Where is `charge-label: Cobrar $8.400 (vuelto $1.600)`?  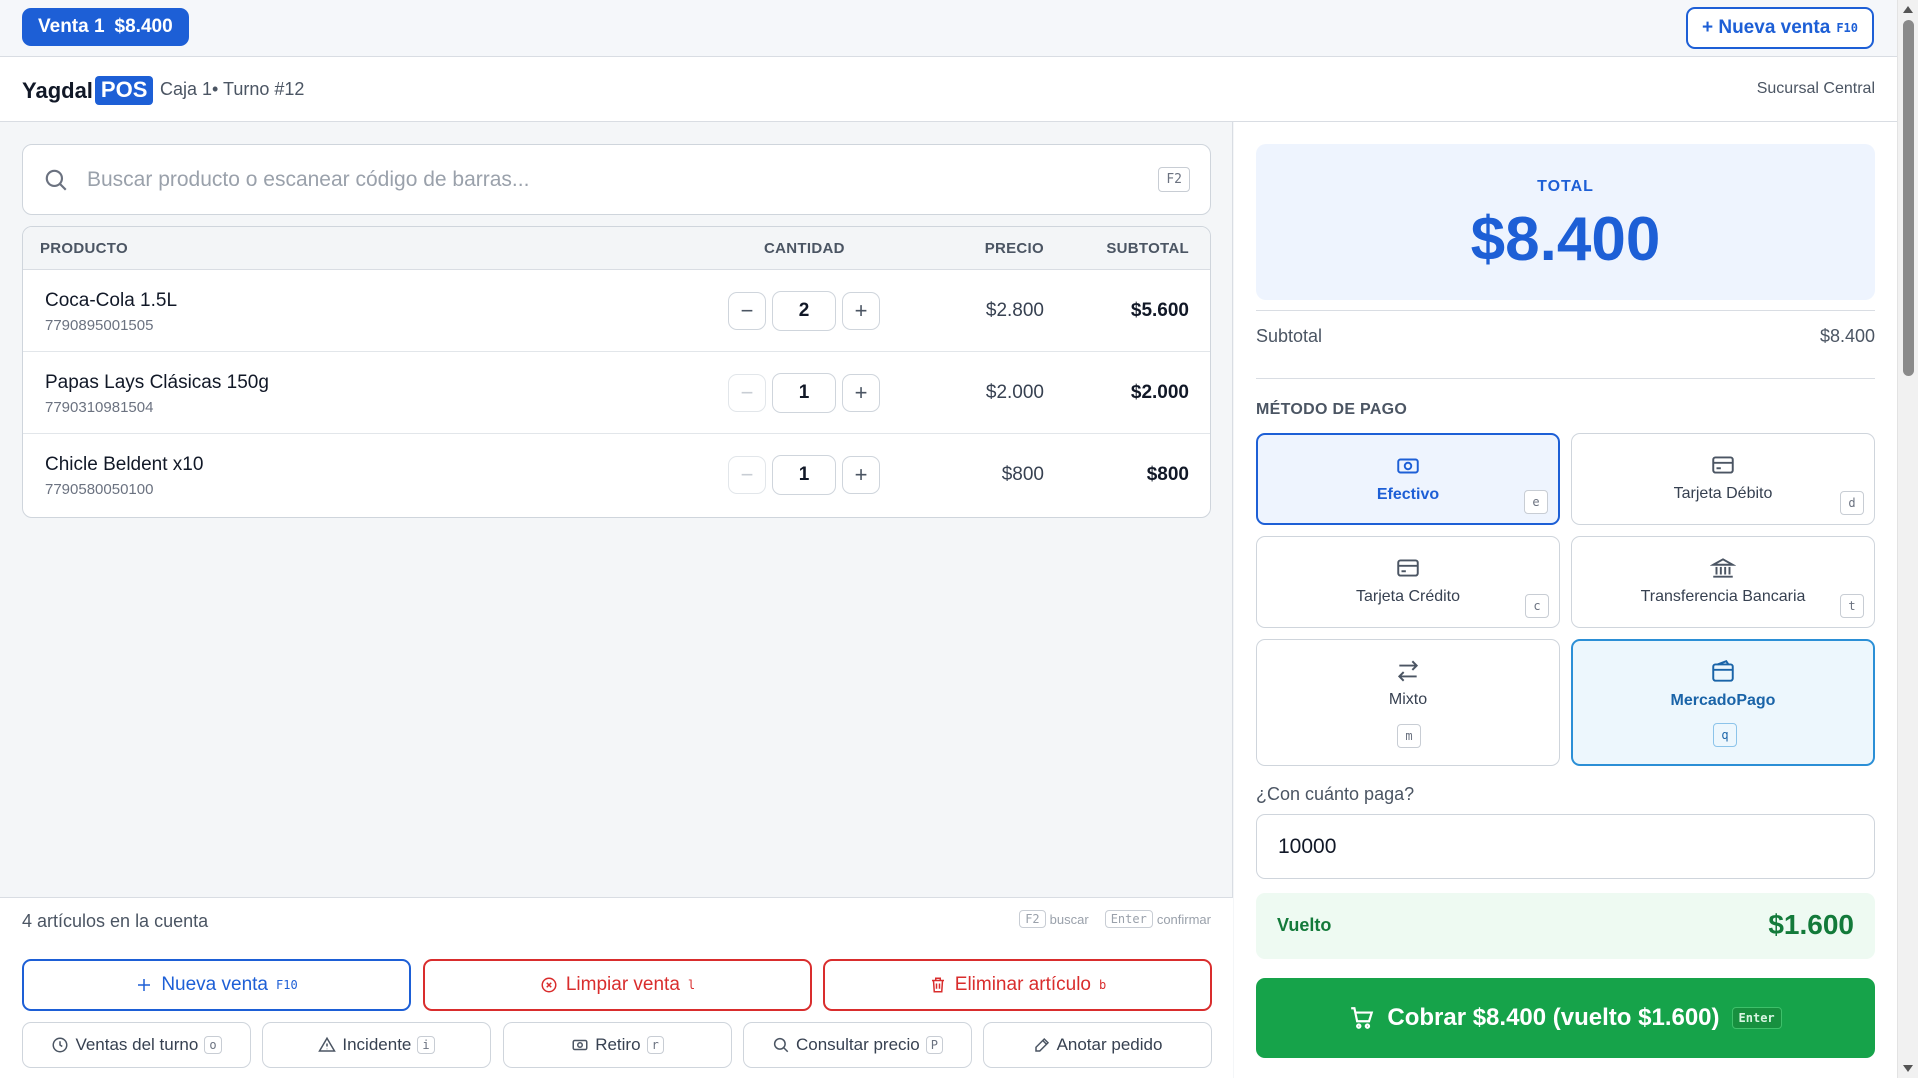
charge-label: Cobrar $8.400 (vuelto $1.600) is located at coordinates (1553, 1017).